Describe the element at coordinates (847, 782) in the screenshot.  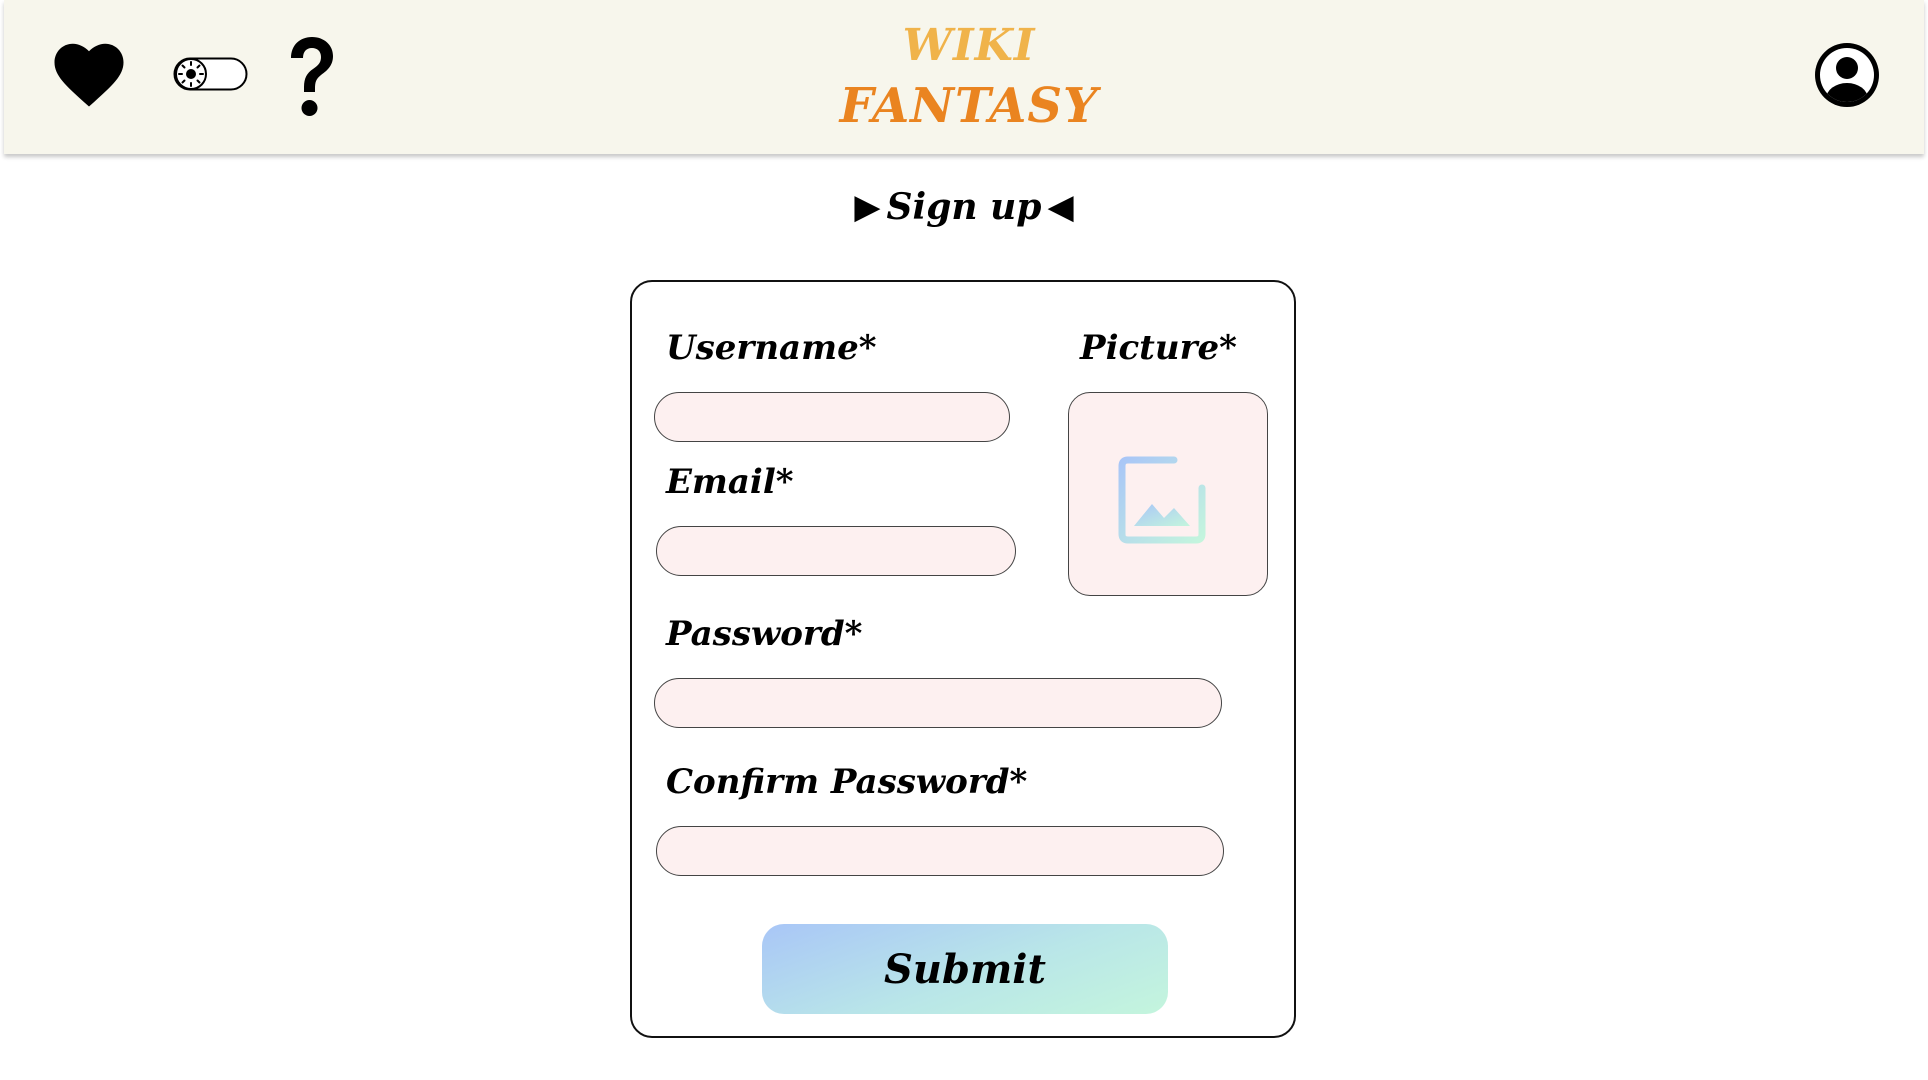
I see `confirm-password-label: Confirm Password*` at that location.